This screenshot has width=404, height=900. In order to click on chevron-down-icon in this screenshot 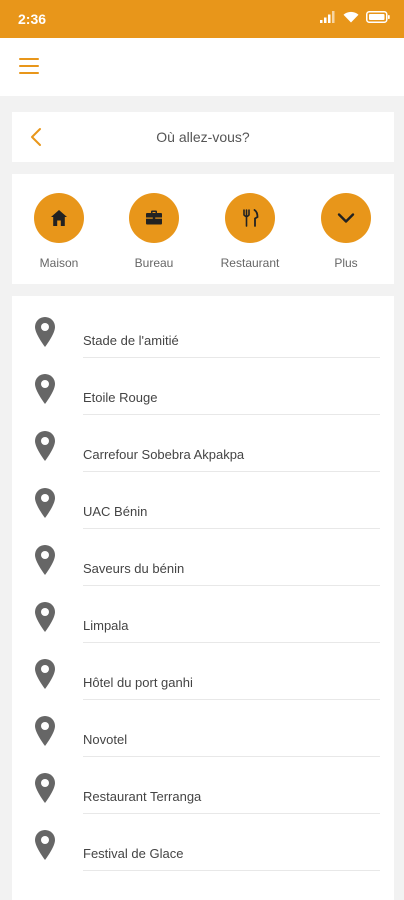, I will do `click(346, 218)`.